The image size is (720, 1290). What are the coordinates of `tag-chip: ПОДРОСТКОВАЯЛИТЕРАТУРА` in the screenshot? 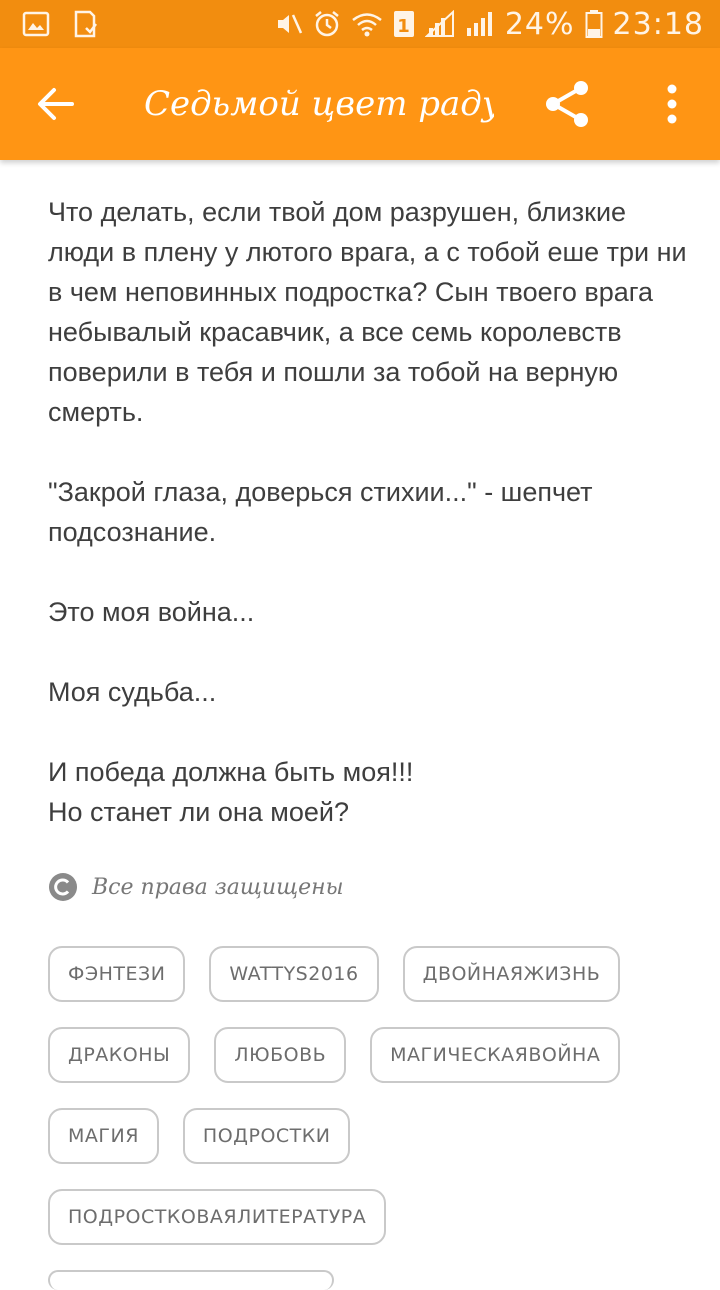 It's located at (217, 1217).